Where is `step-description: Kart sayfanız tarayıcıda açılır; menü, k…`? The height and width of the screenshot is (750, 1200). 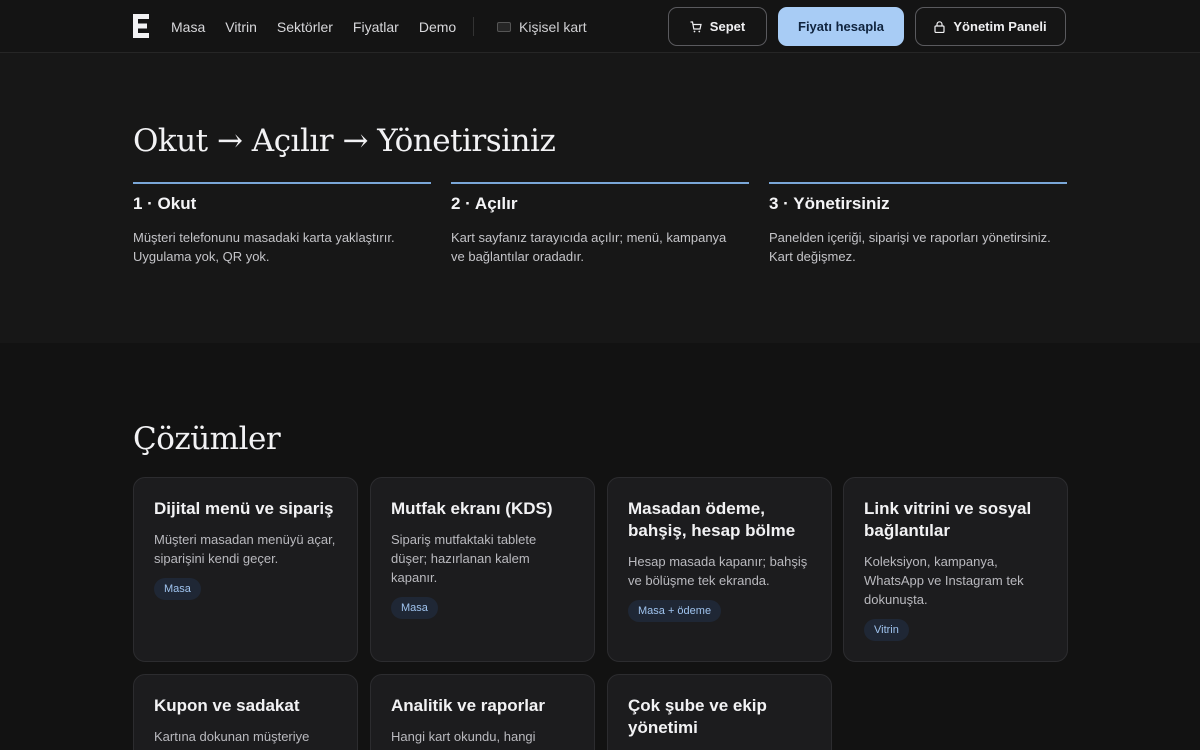 step-description: Kart sayfanız tarayıcıda açılır; menü, k… is located at coordinates (589, 247).